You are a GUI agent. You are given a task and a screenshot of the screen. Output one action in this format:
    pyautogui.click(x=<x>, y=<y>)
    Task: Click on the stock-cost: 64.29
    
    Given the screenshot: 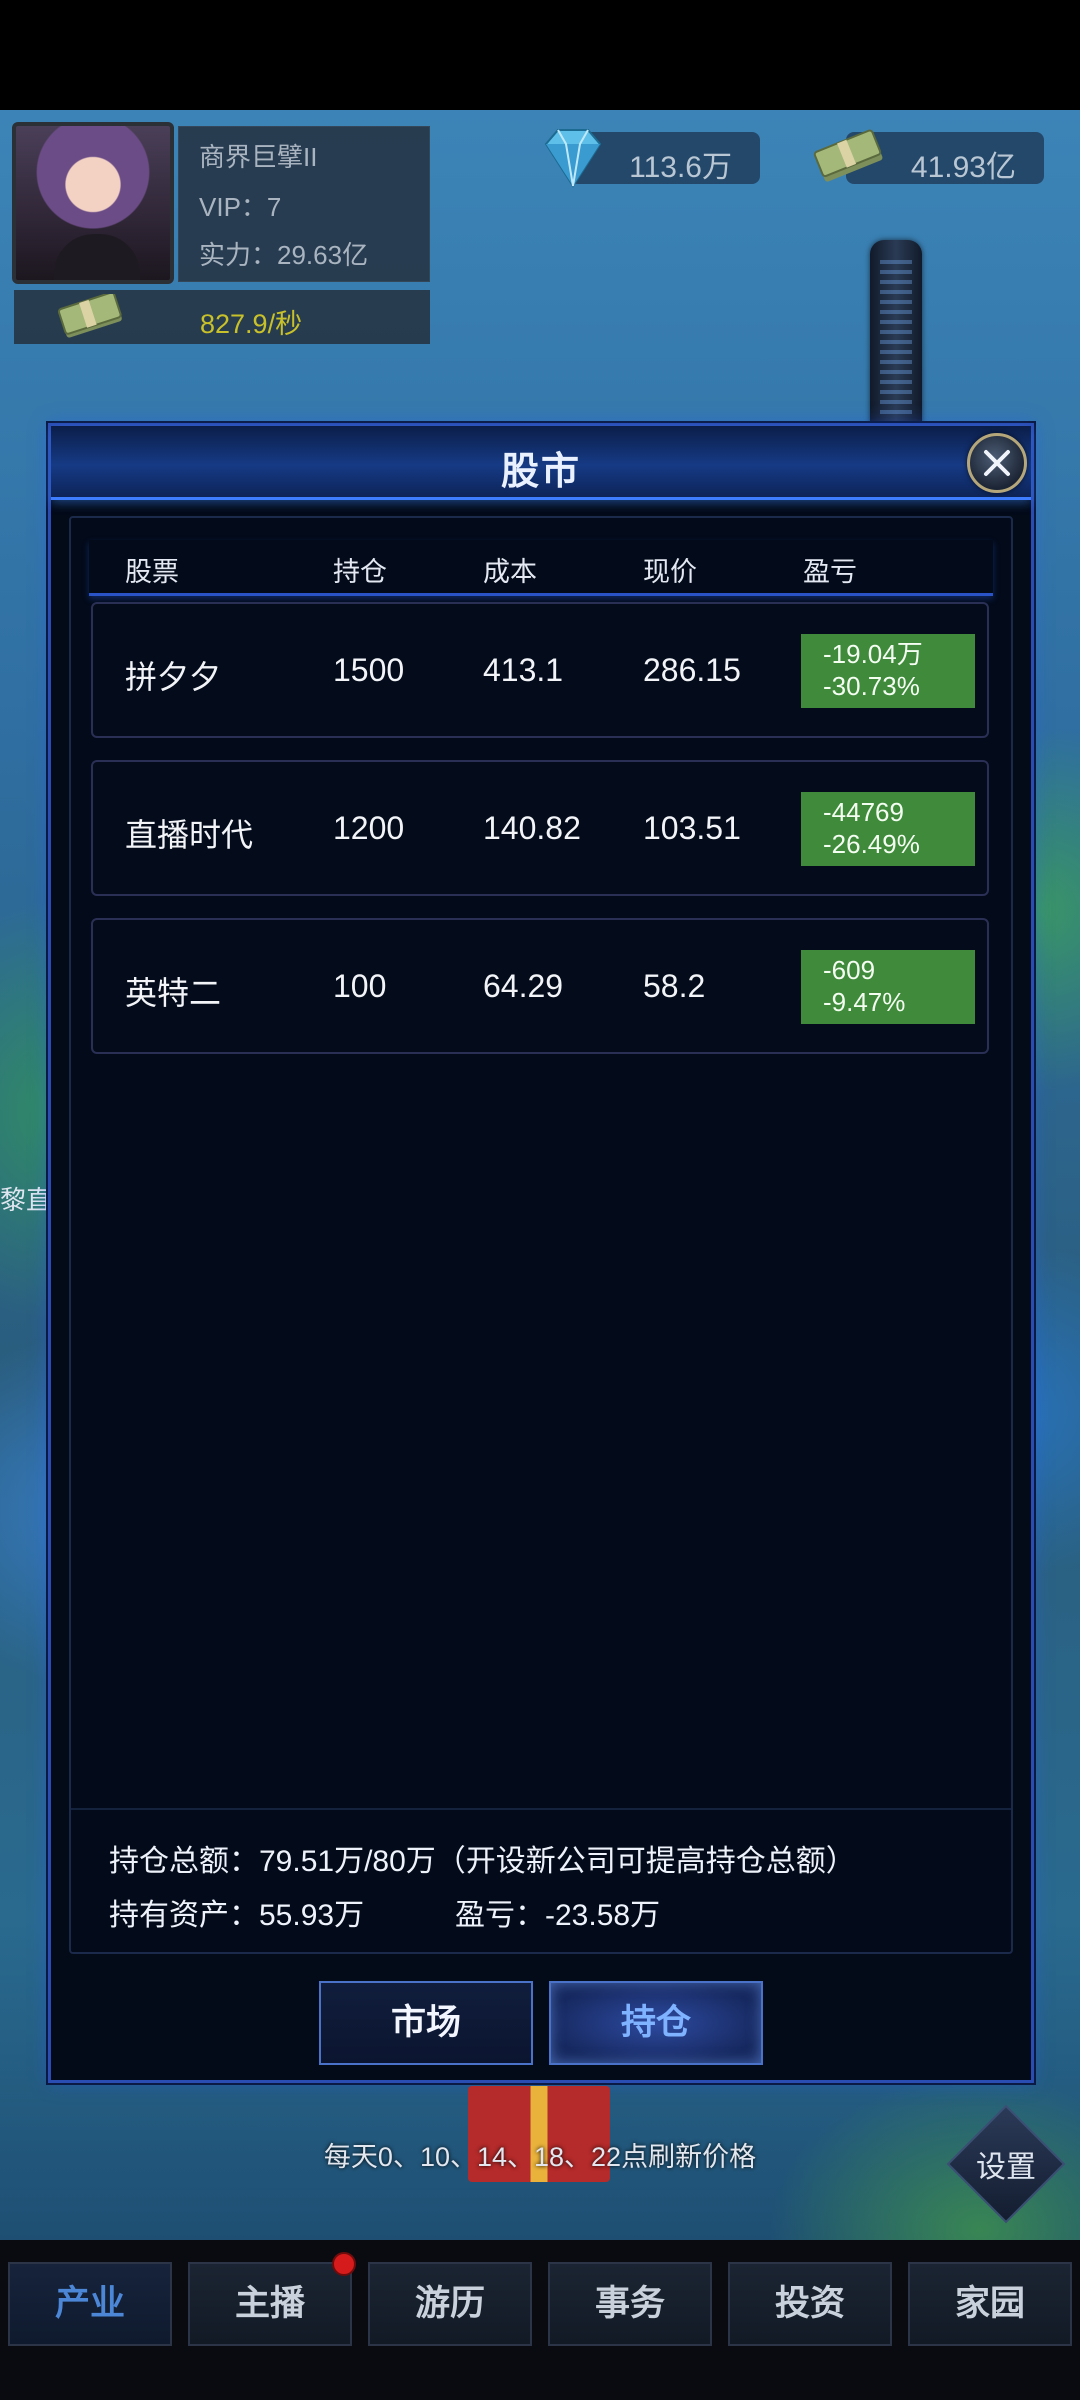 What is the action you would take?
    pyautogui.click(x=523, y=986)
    